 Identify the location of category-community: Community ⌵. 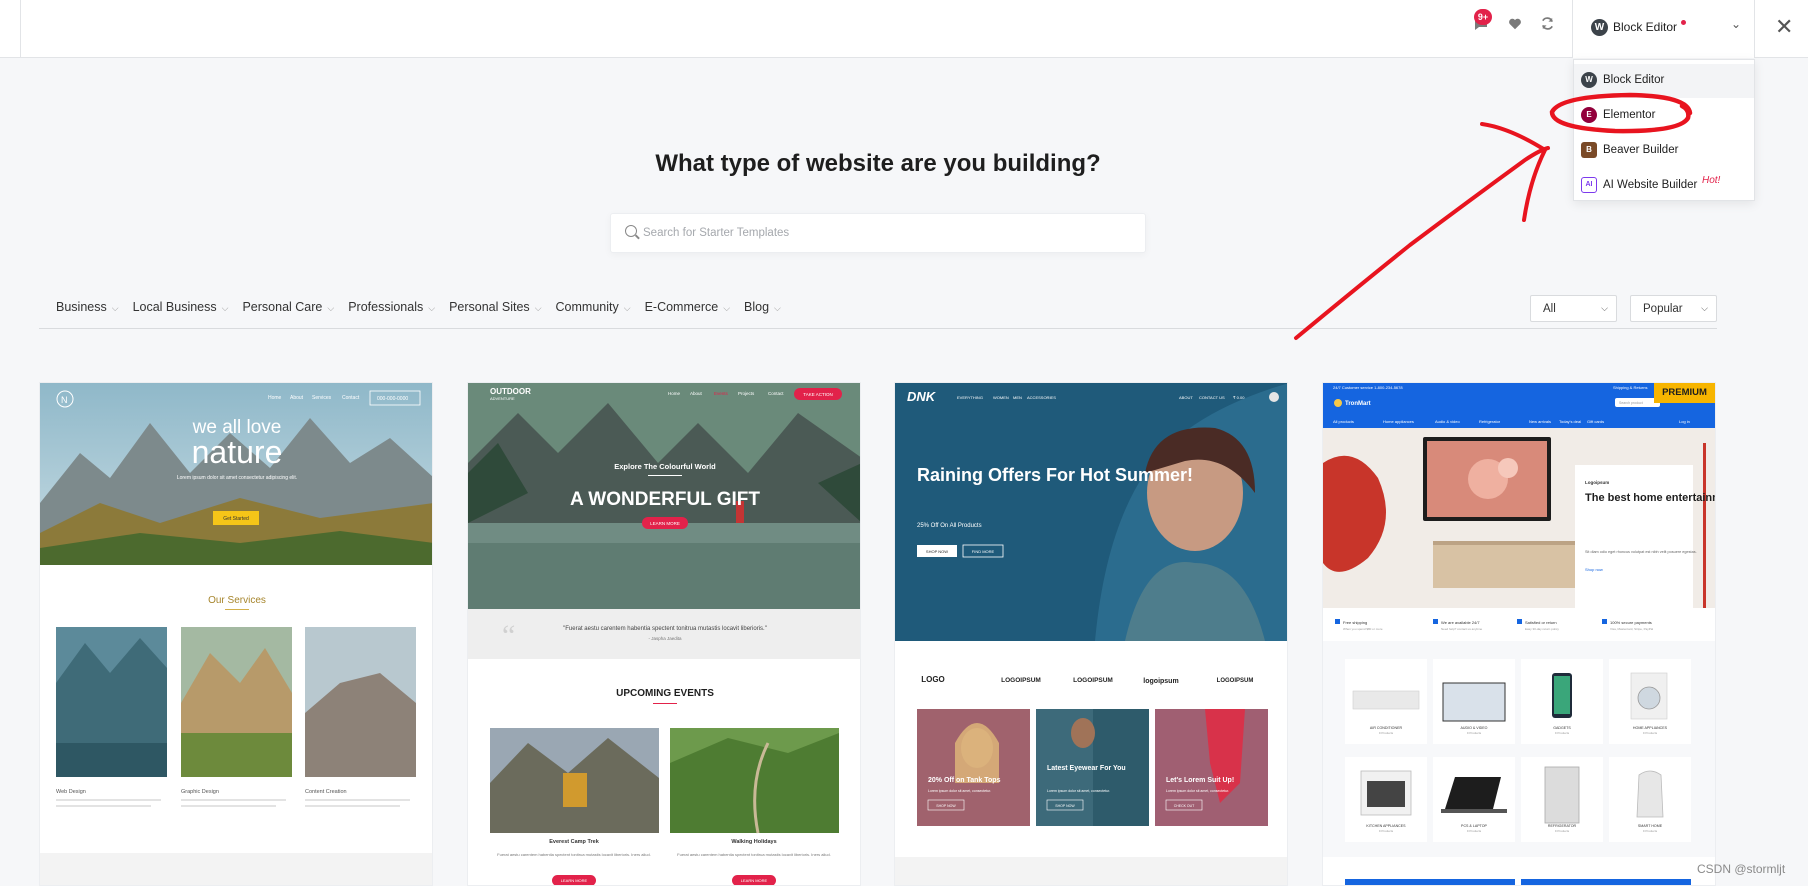
(593, 310).